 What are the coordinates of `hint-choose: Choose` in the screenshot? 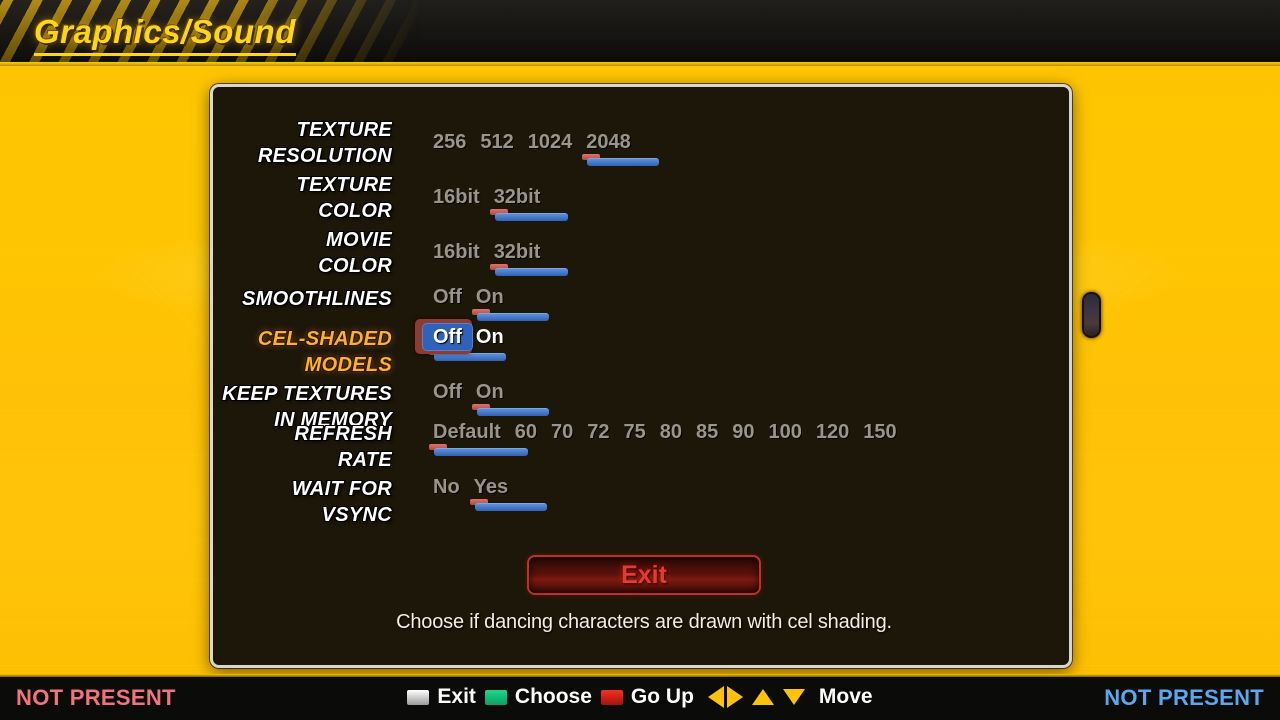 It's located at (538, 697).